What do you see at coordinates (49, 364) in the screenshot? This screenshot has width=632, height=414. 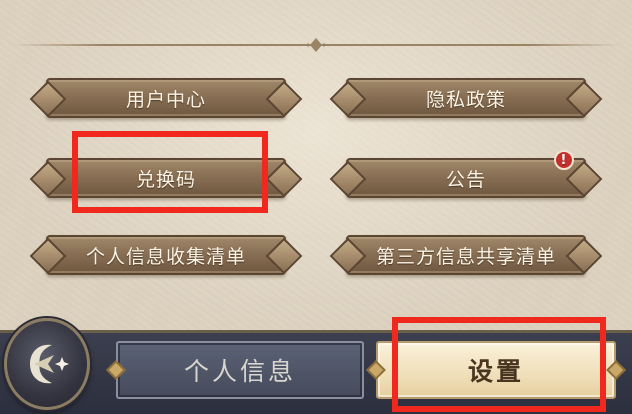 I see `crescent-sparkle-icon` at bounding box center [49, 364].